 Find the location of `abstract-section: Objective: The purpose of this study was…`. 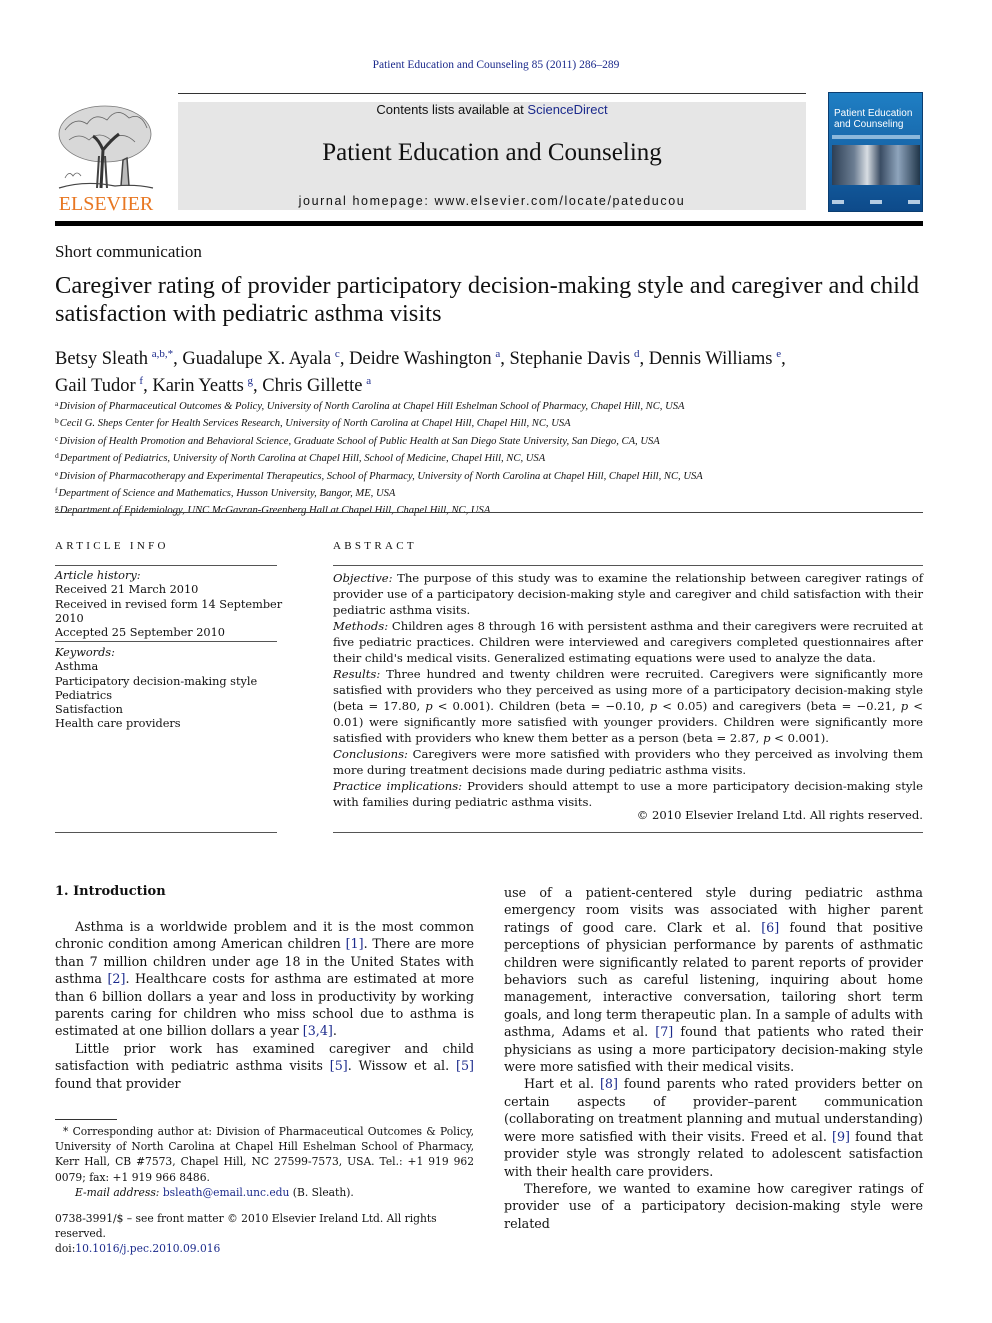

abstract-section: Objective: The purpose of this study was… is located at coordinates (628, 594).